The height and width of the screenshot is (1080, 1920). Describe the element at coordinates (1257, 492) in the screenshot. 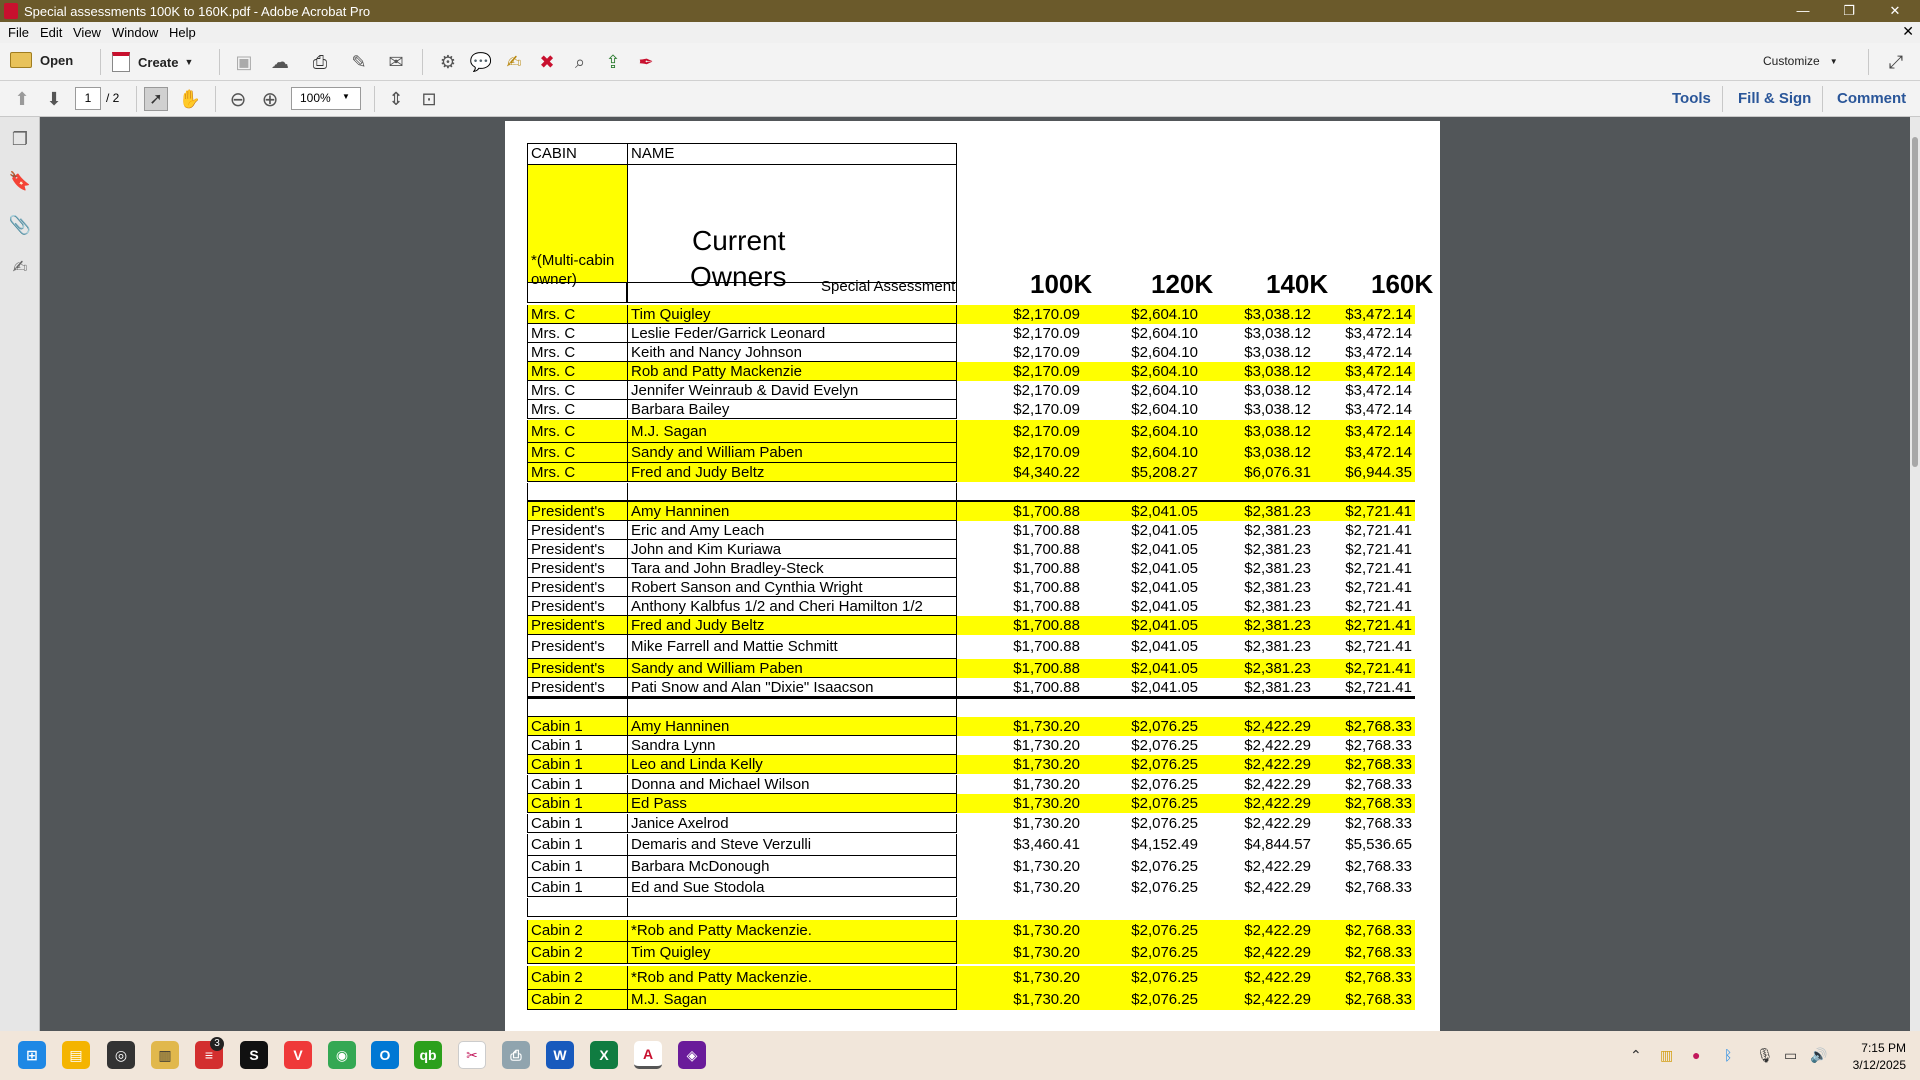

I see `amount-140k-cell` at that location.